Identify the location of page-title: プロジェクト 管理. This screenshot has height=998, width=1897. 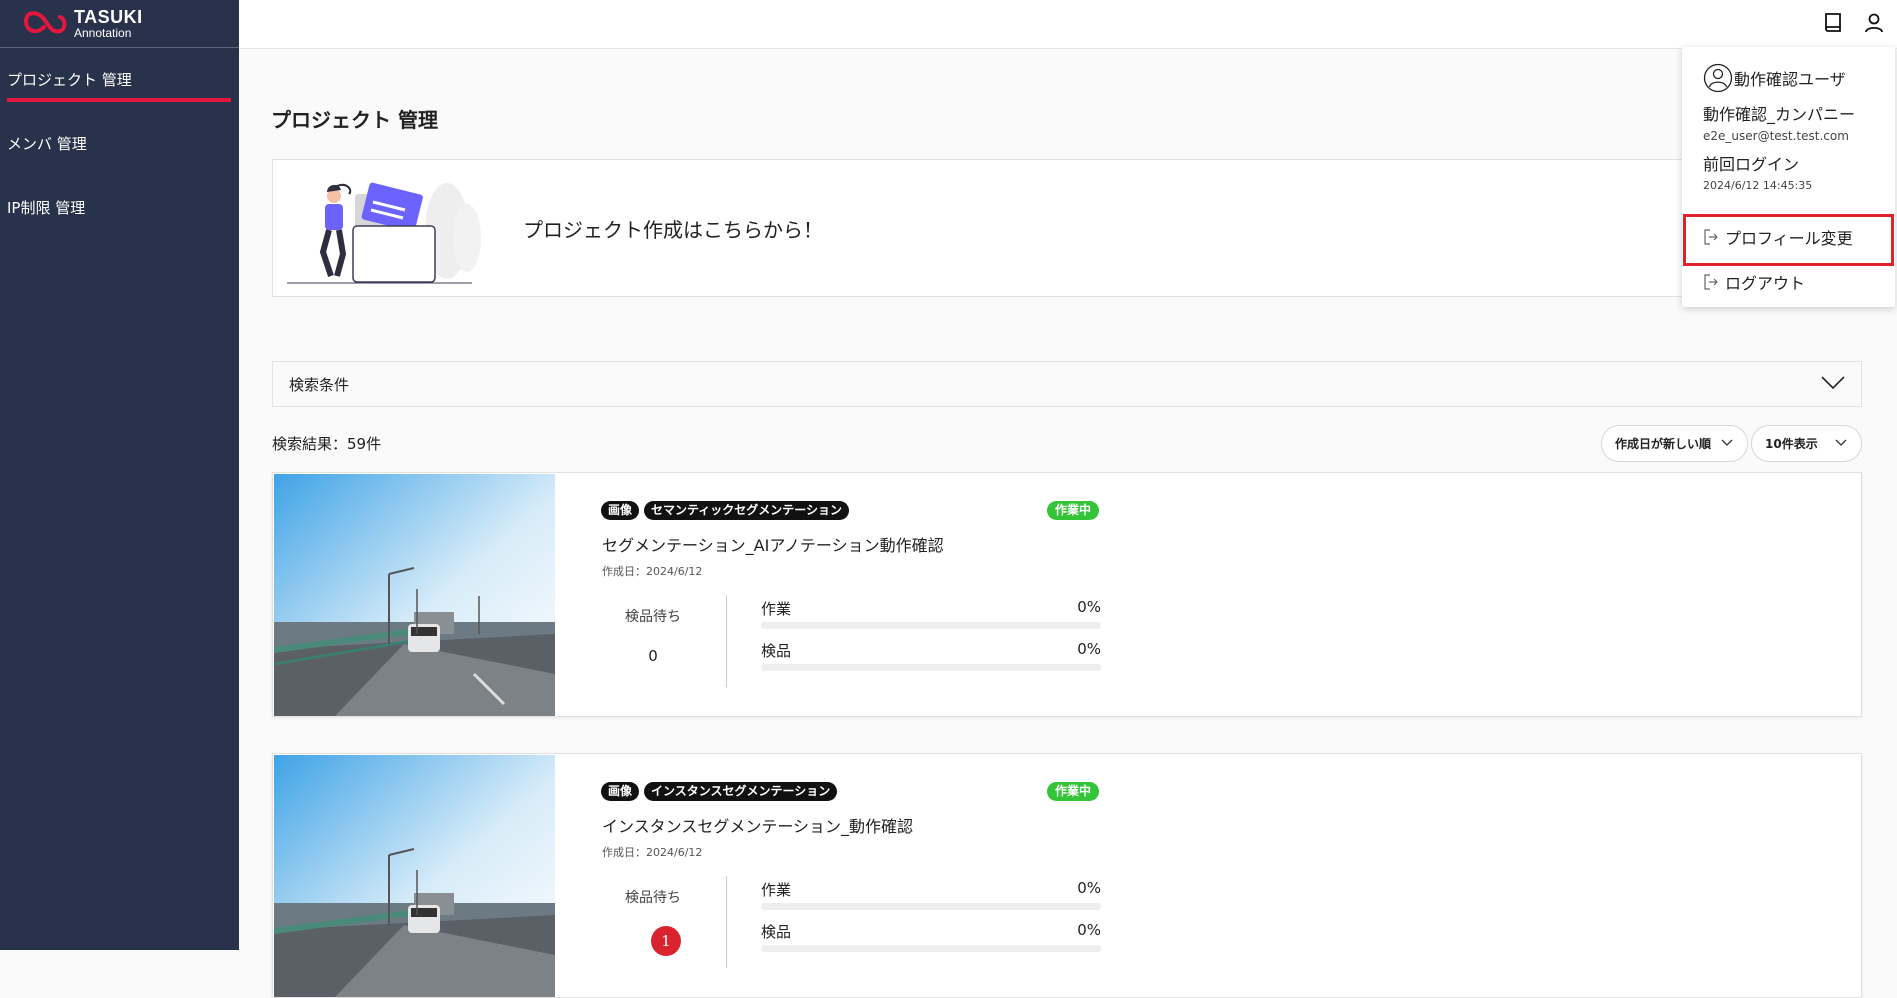
(354, 120).